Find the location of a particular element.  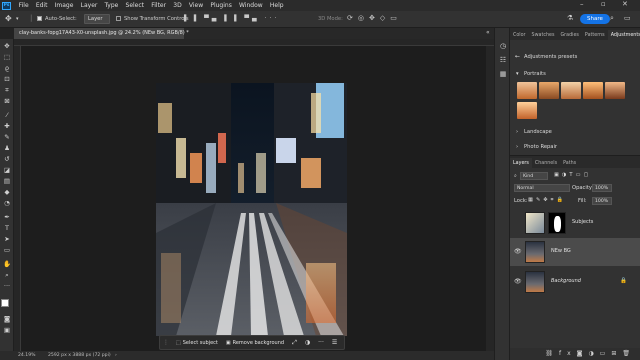

menu-select: Select is located at coordinates (135, 5).